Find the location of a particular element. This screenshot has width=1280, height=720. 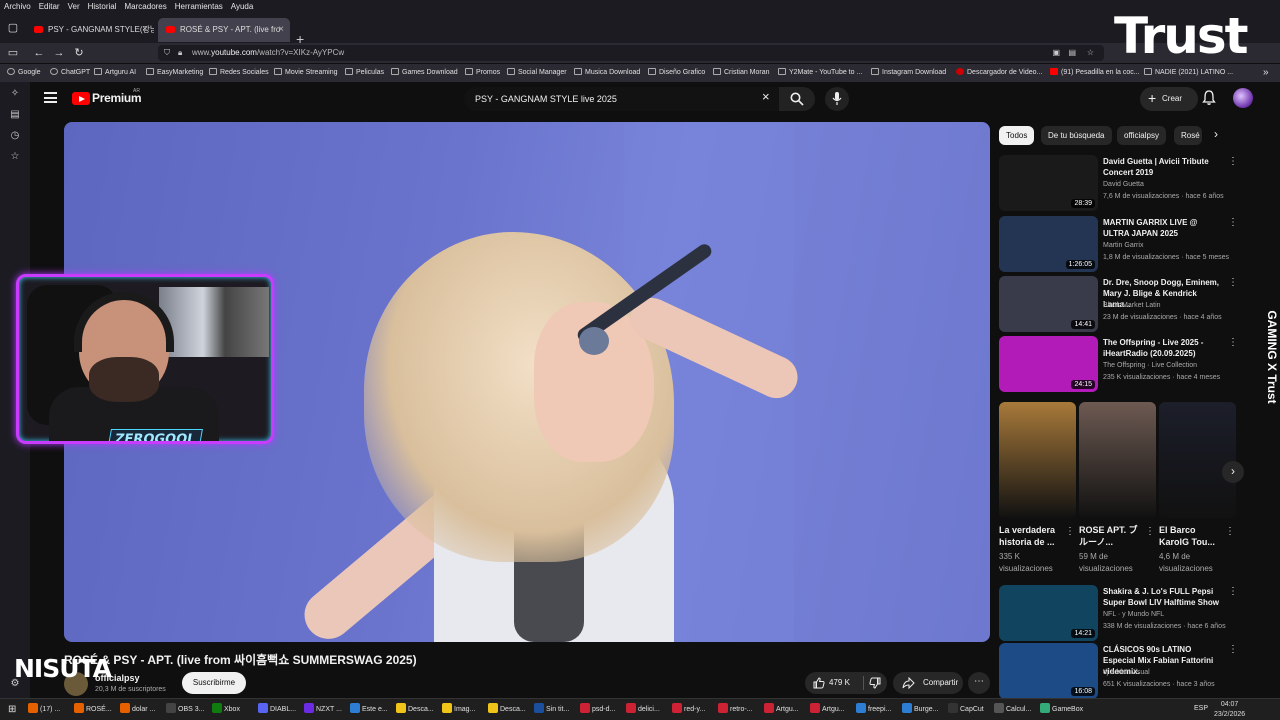

system-clock: 04:07 23/2/2026 is located at coordinates (1229, 710).